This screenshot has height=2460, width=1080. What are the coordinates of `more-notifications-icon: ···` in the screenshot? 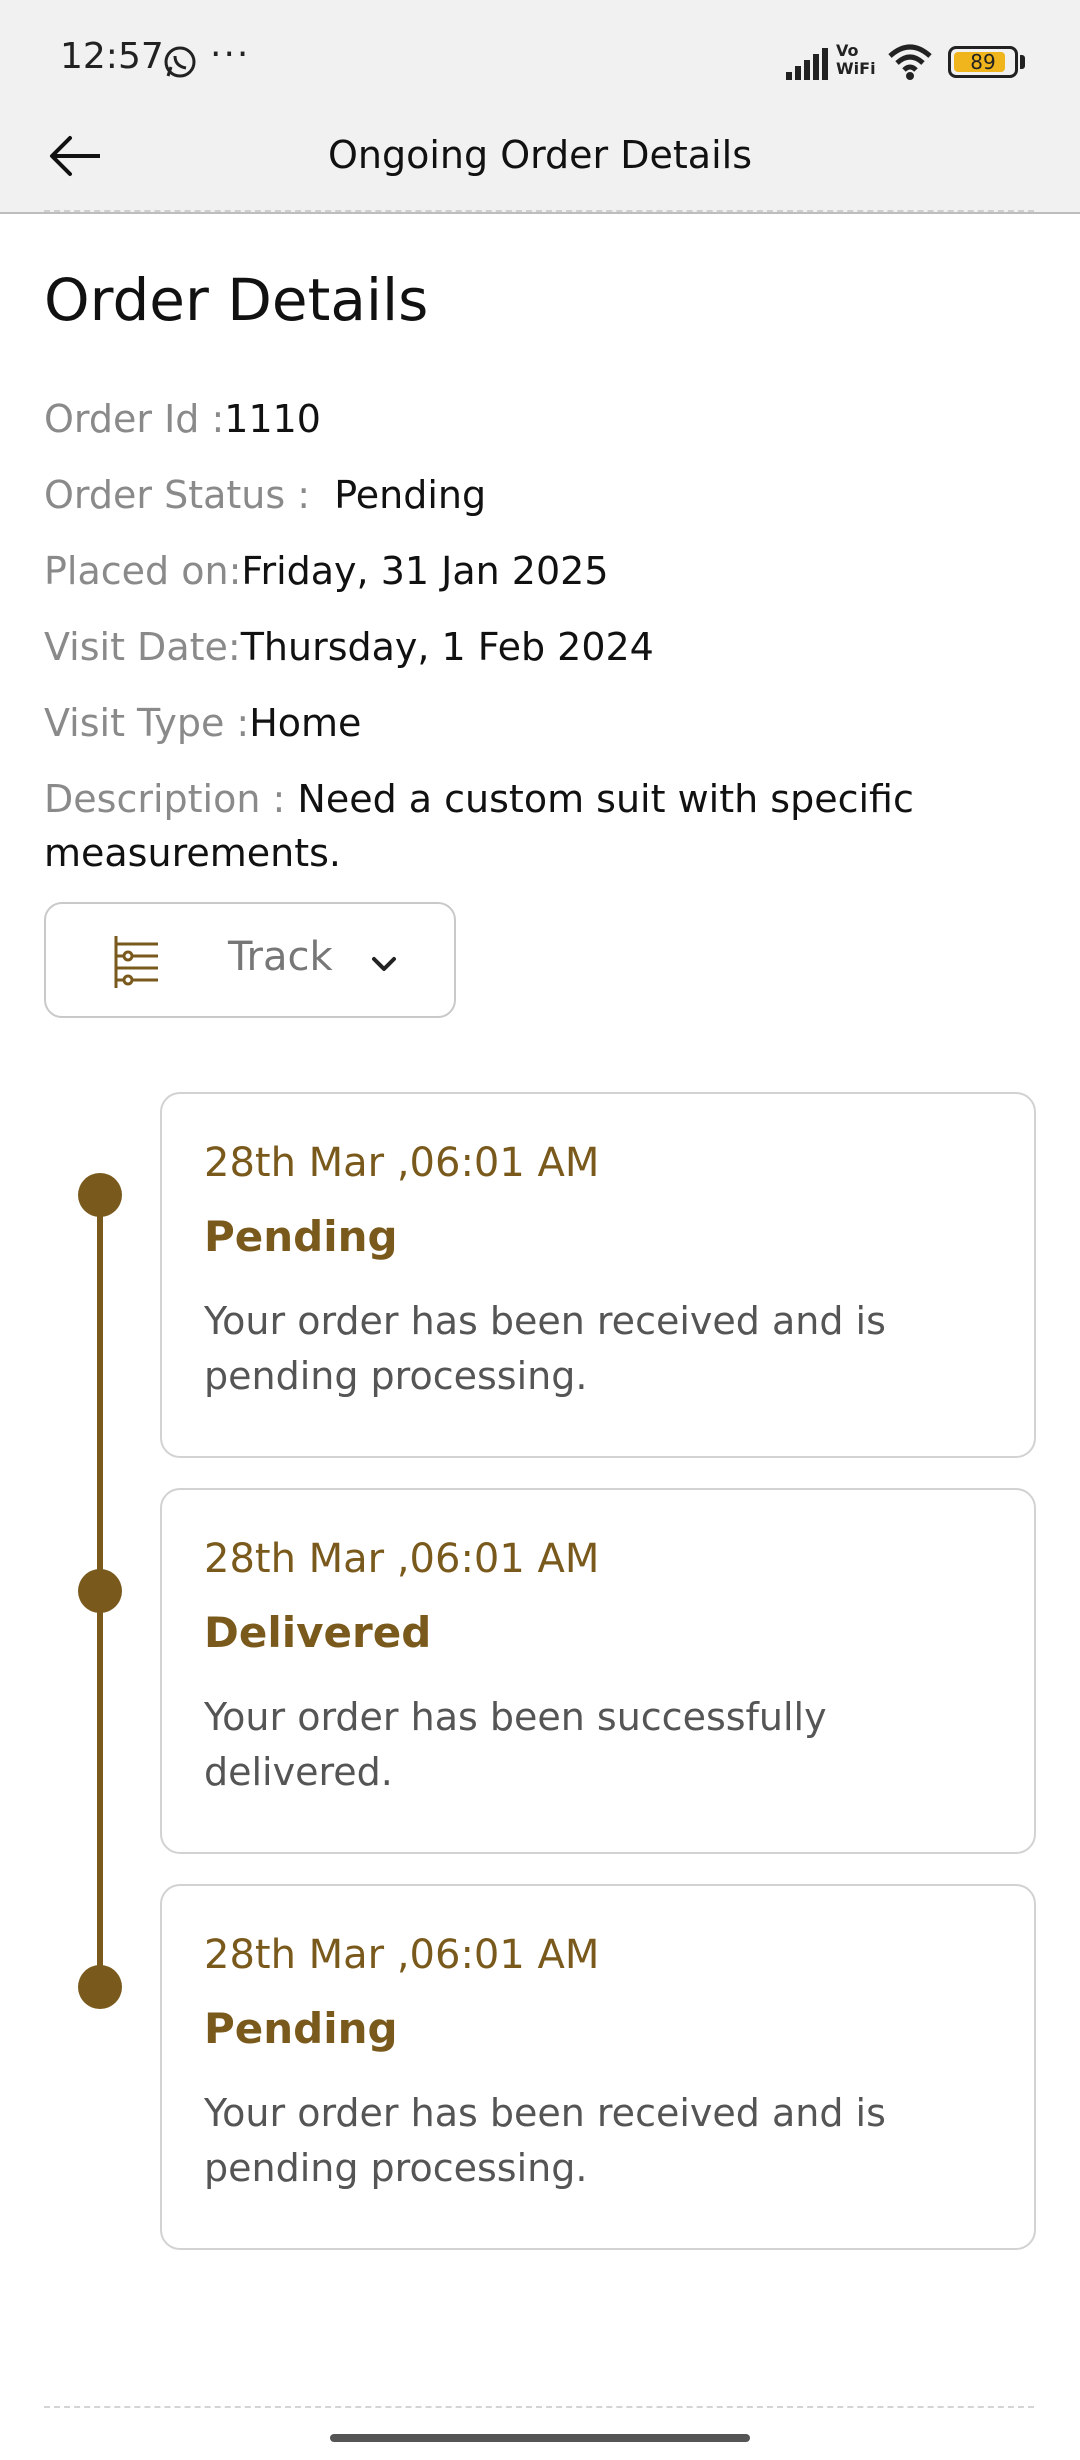 It's located at (230, 54).